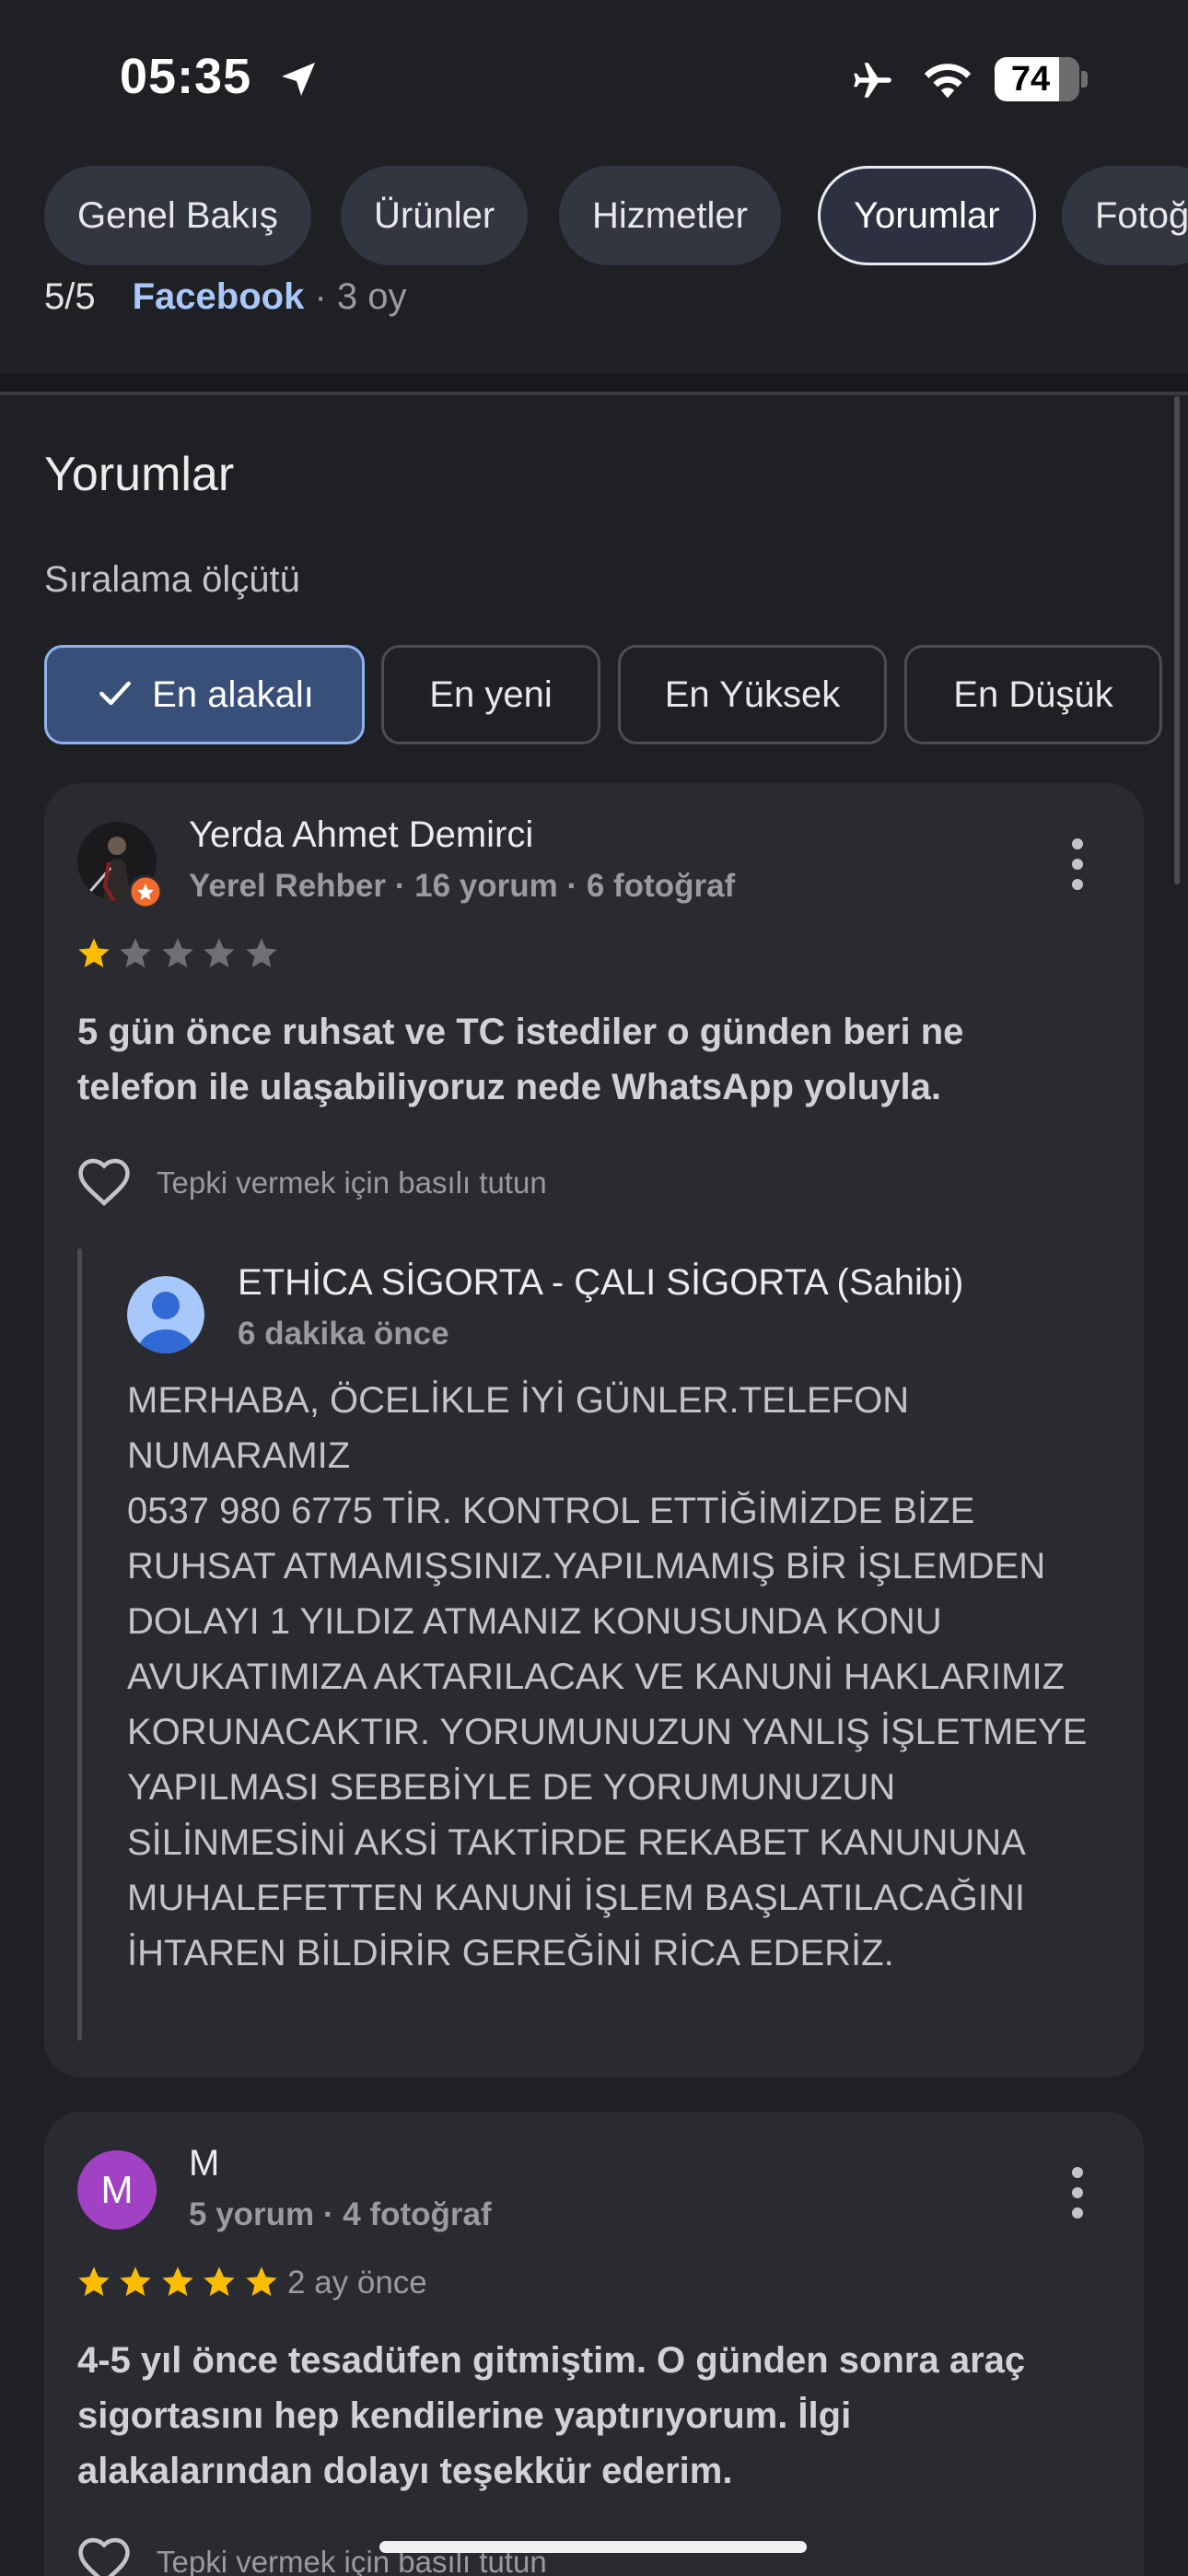 The height and width of the screenshot is (2576, 1188). Describe the element at coordinates (594, 78) in the screenshot. I see `status-bar: 05:35 74` at that location.